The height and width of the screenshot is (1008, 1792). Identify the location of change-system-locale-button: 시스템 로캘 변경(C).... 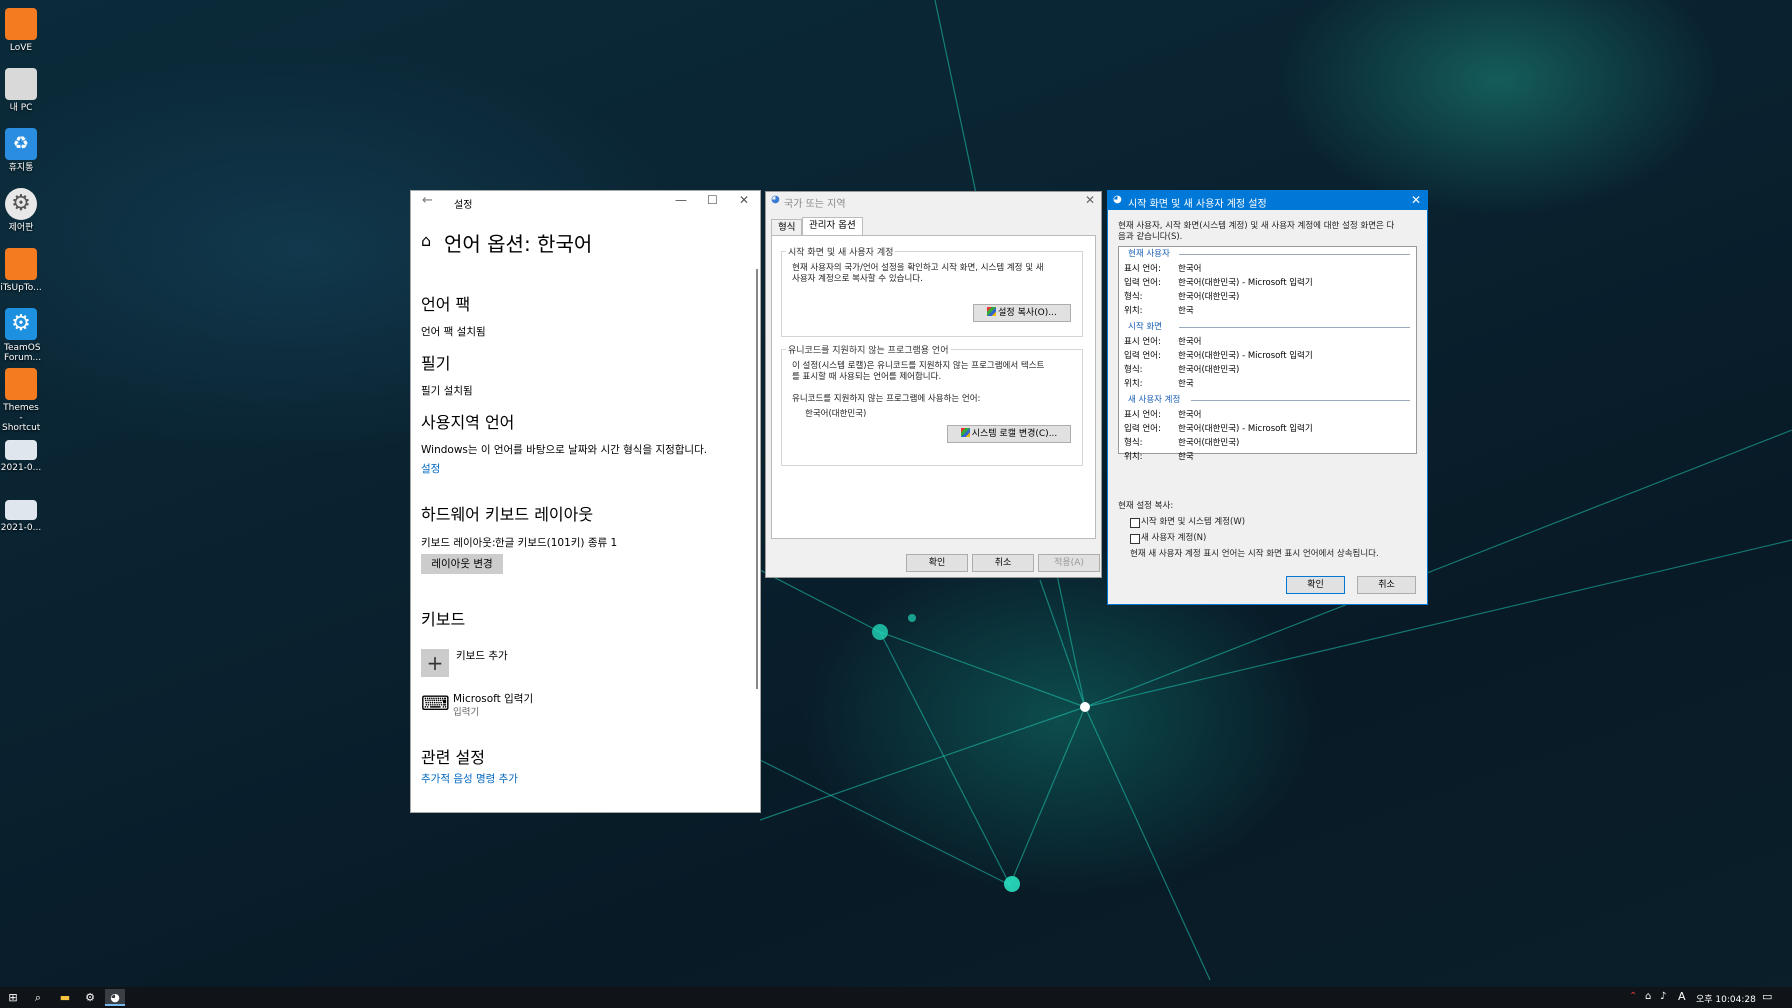
(1009, 434).